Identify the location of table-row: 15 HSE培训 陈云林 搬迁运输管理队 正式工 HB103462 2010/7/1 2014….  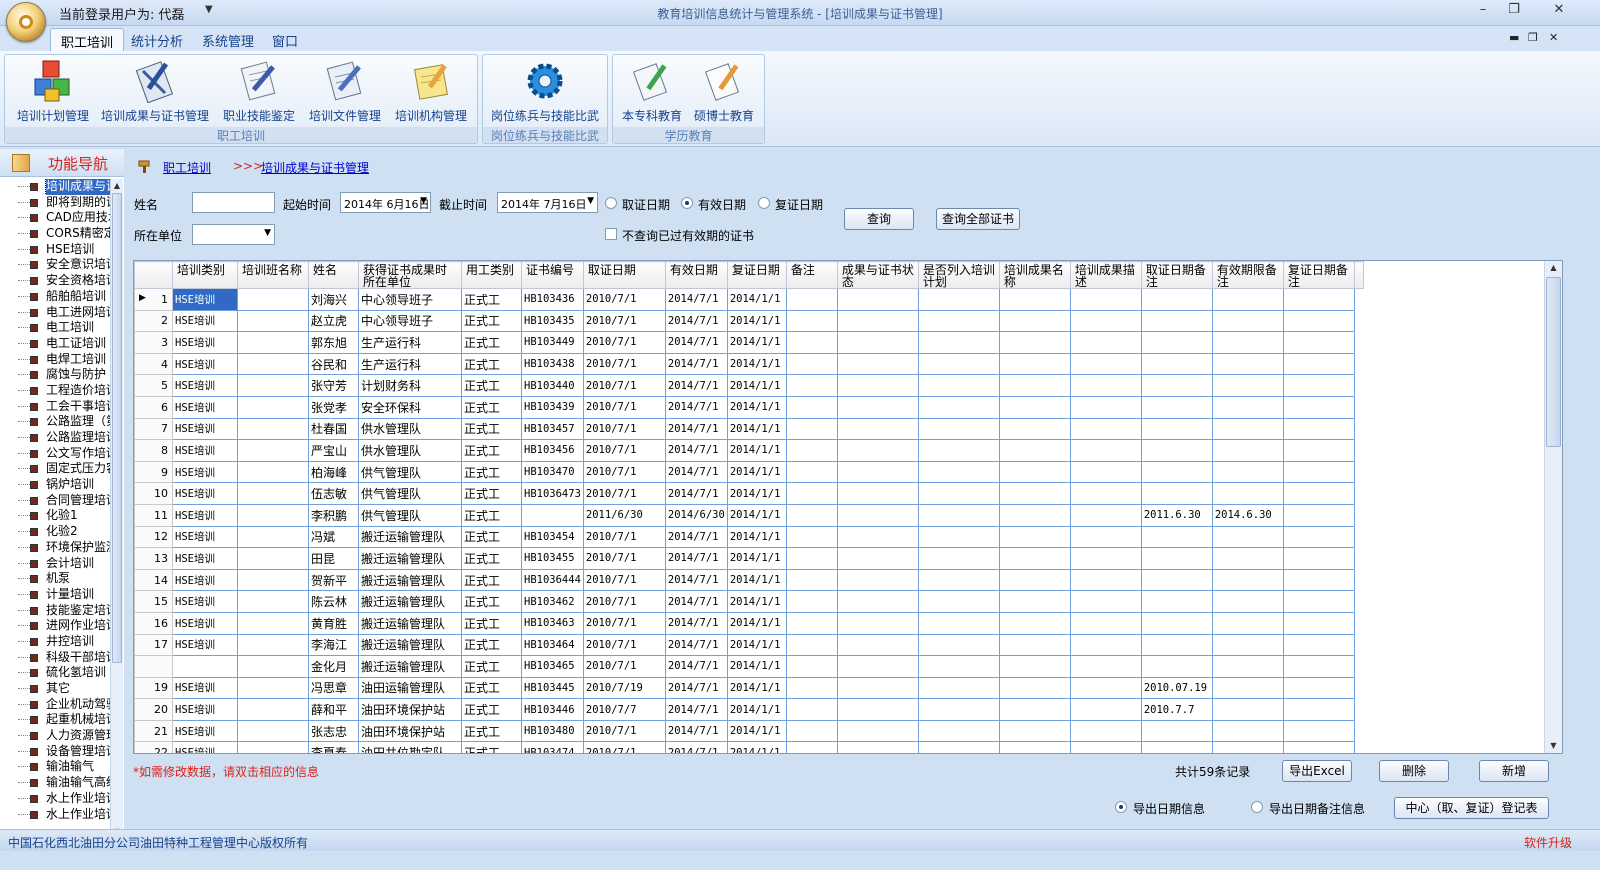
(749, 601).